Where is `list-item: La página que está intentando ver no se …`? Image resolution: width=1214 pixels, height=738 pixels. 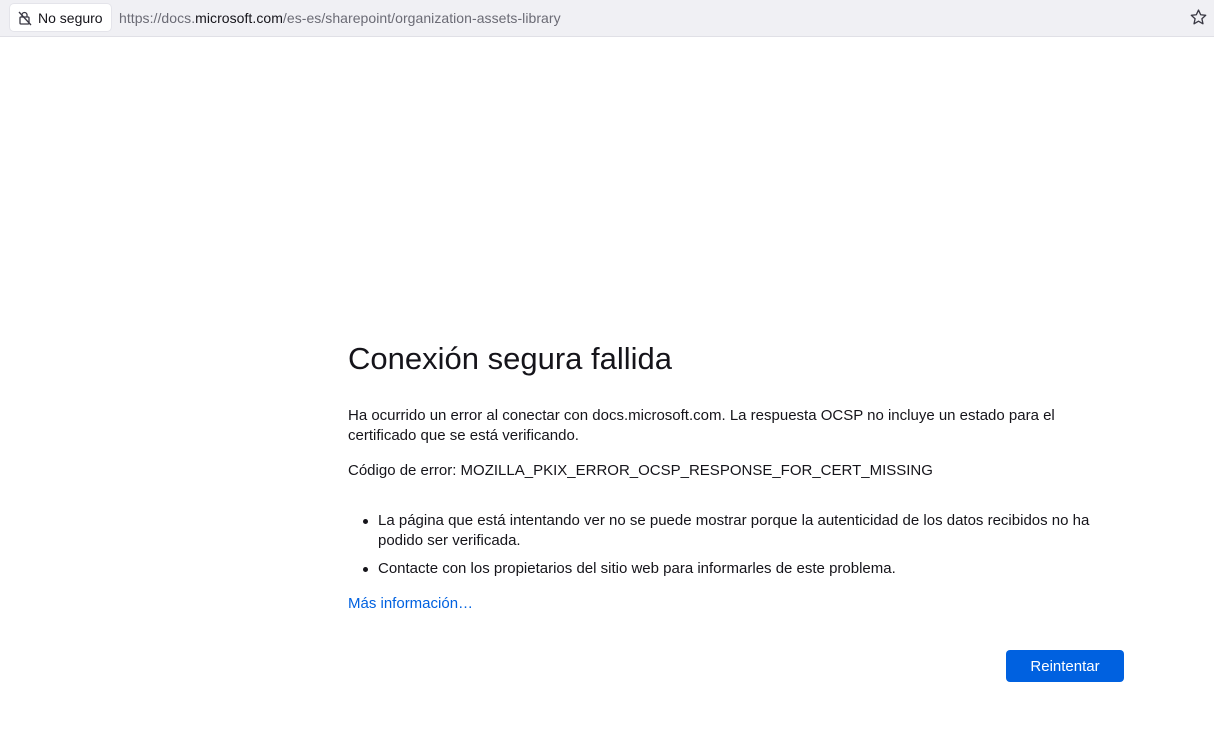 list-item: La página que está intentando ver no se … is located at coordinates (736, 531).